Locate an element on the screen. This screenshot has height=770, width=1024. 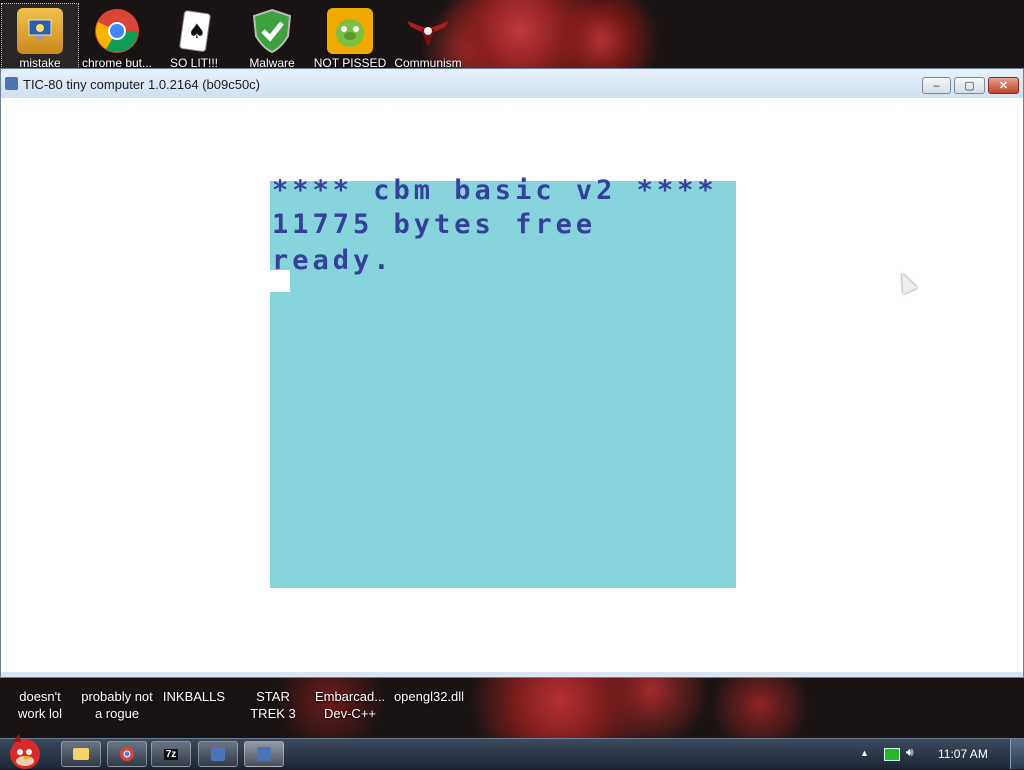
minimize-button: ‒ is located at coordinates (936, 85).